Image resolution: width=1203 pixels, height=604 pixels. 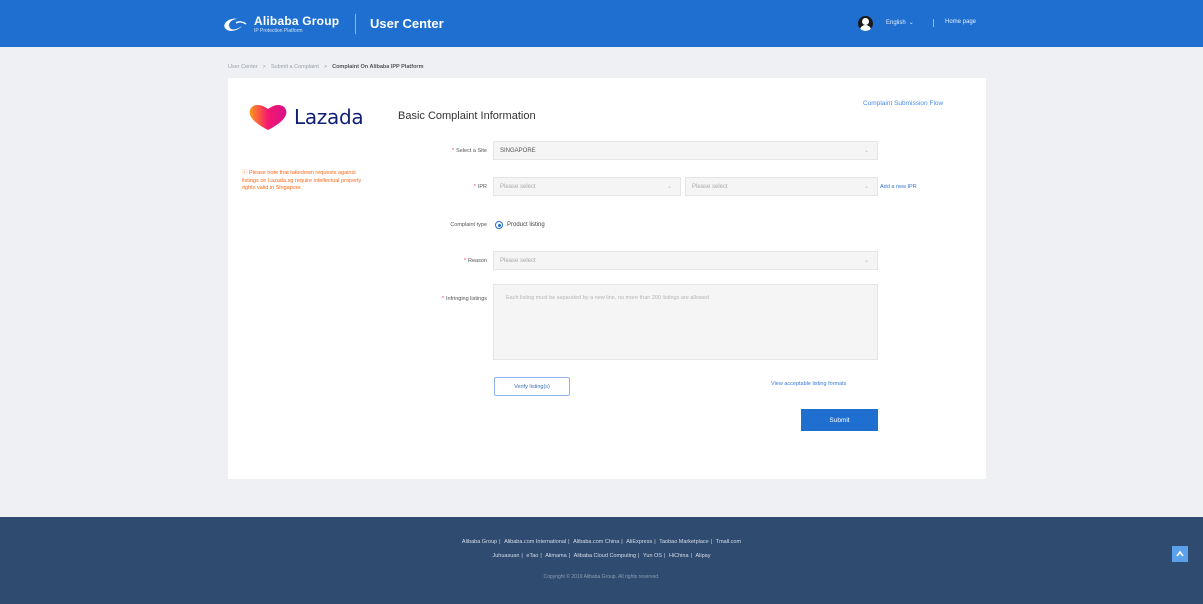 I want to click on site-value: SINGAPORE, so click(x=518, y=150).